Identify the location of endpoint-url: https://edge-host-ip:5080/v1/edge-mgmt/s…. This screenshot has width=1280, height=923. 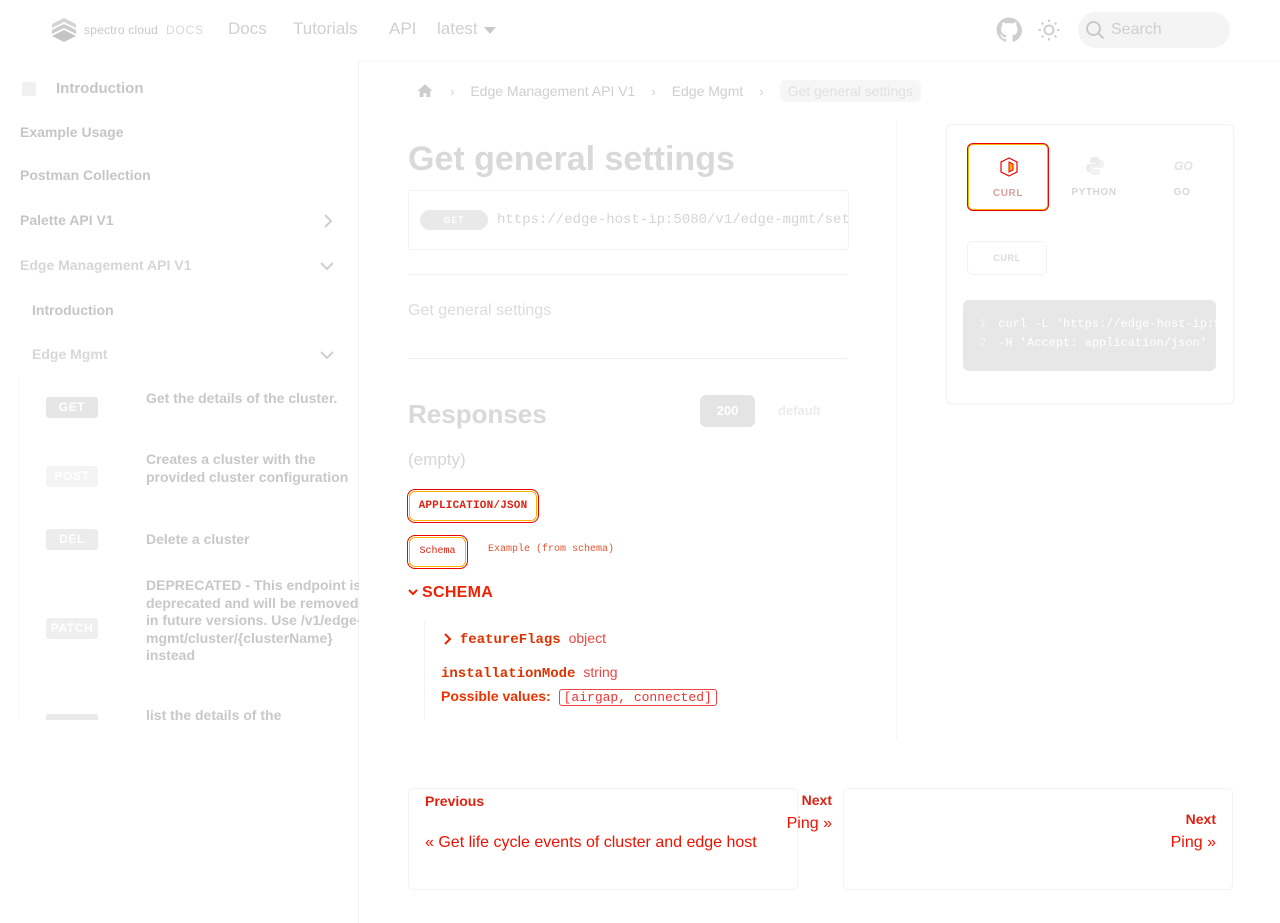
(672, 220).